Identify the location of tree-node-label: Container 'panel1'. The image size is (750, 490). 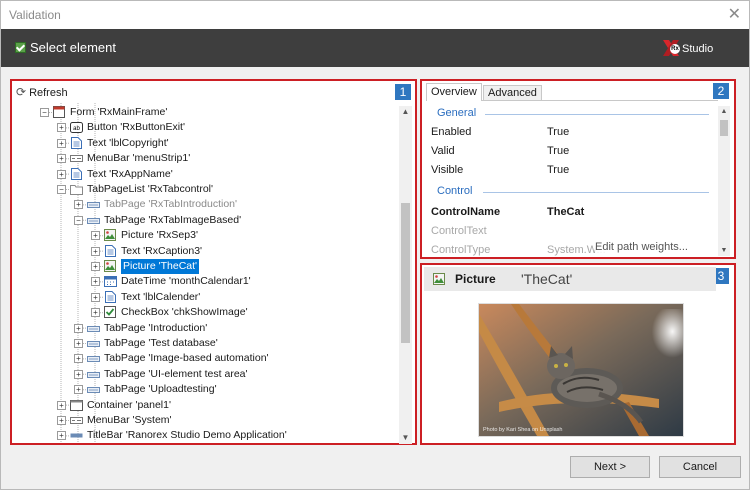
(129, 404).